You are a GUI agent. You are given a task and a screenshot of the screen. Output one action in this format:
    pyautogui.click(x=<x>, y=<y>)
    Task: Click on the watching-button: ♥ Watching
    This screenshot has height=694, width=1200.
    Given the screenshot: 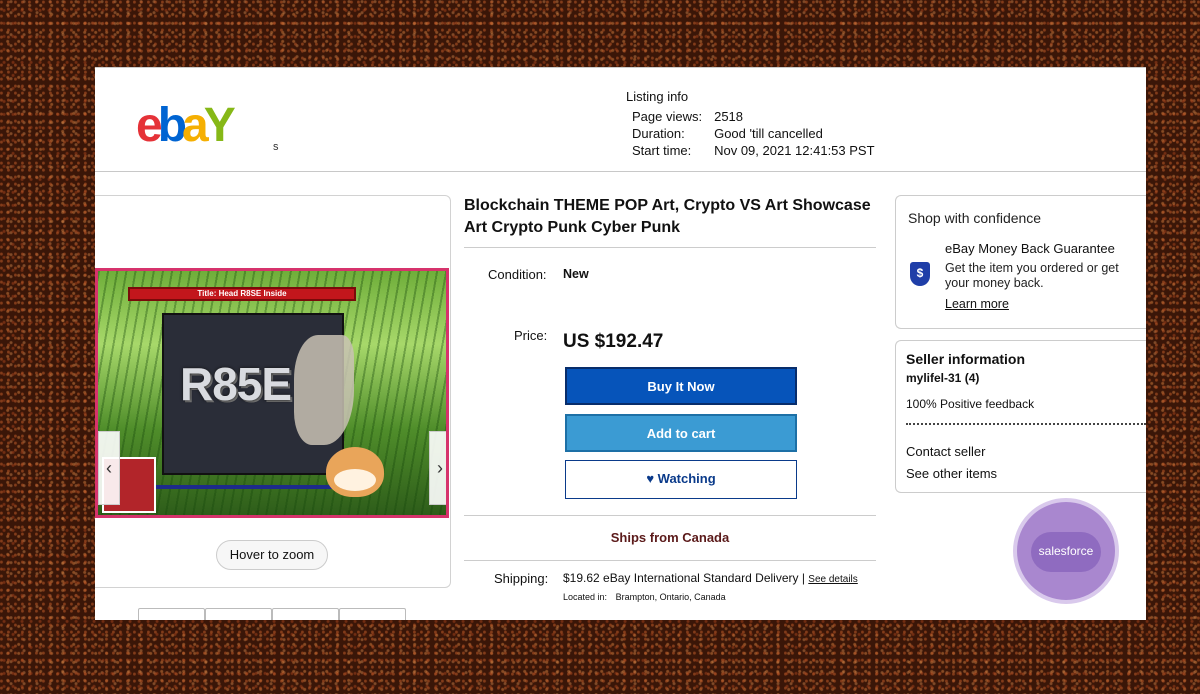 What is the action you would take?
    pyautogui.click(x=681, y=479)
    